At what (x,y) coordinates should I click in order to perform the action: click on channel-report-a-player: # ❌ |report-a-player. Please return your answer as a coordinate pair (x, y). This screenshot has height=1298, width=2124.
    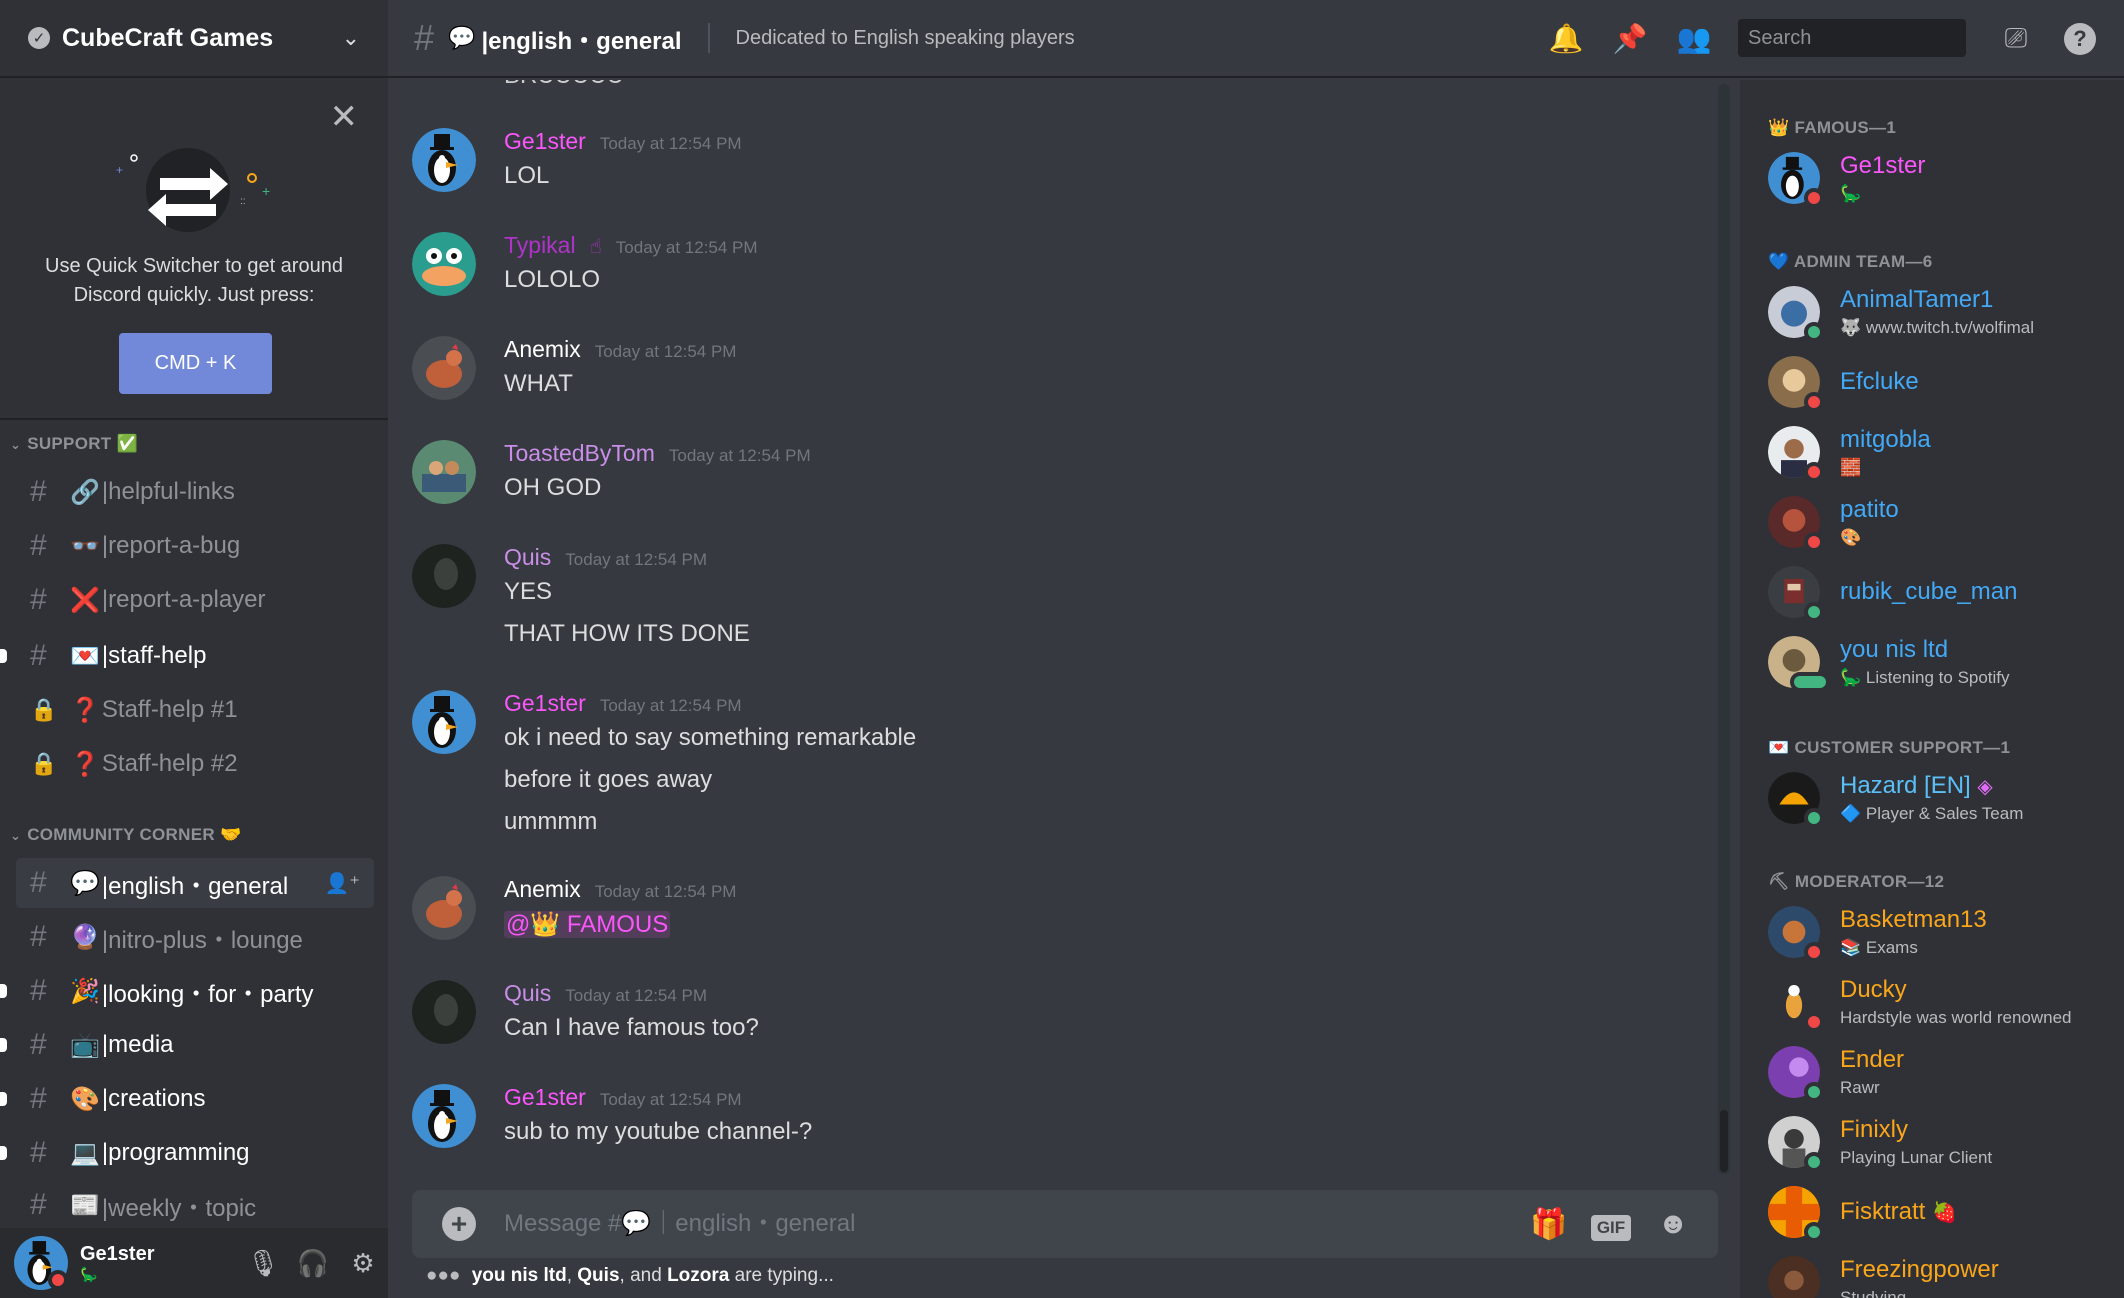
    Looking at the image, I should click on (195, 600).